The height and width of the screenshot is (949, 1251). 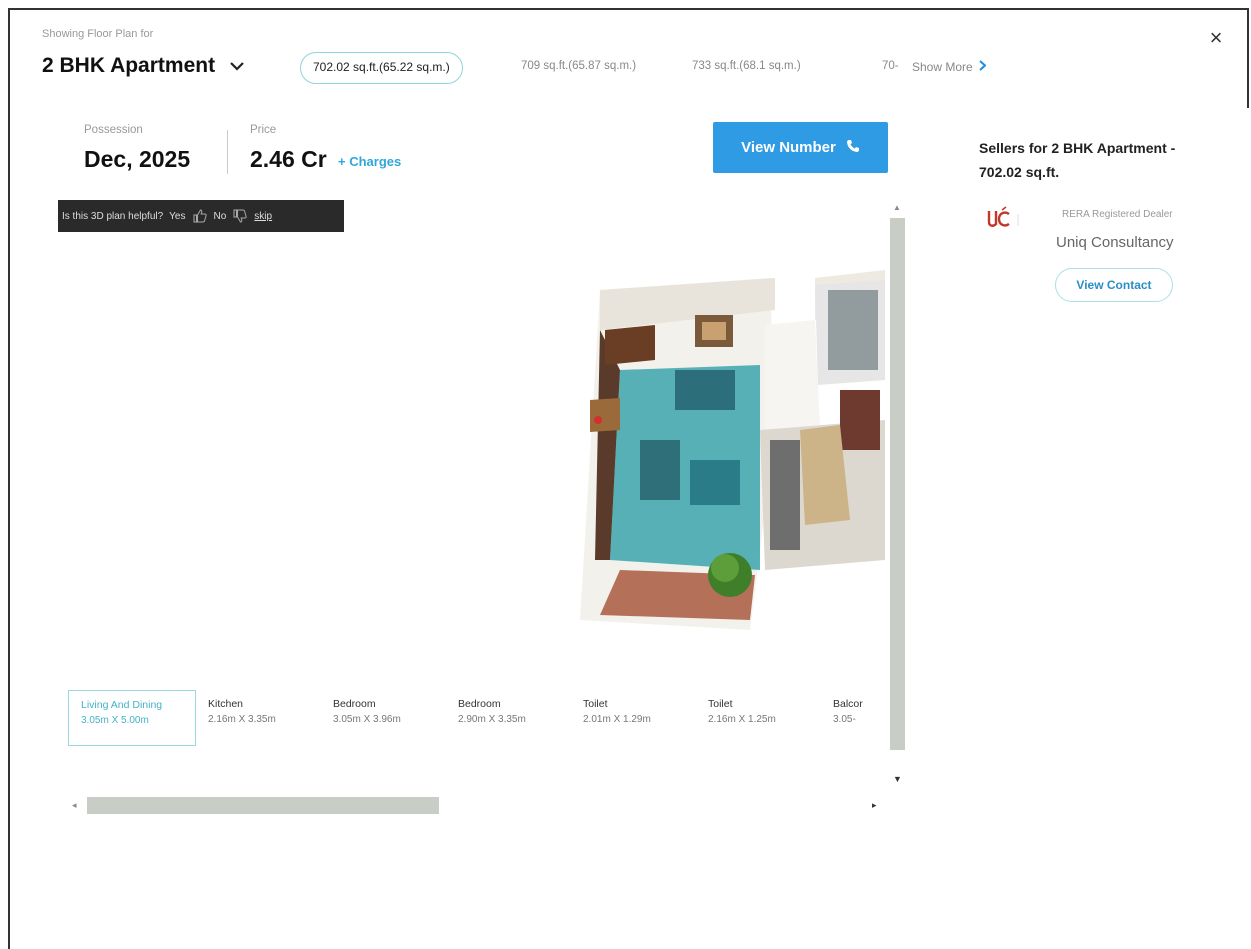 What do you see at coordinates (1115, 242) in the screenshot?
I see `dealer-name: Uniq Consultancy` at bounding box center [1115, 242].